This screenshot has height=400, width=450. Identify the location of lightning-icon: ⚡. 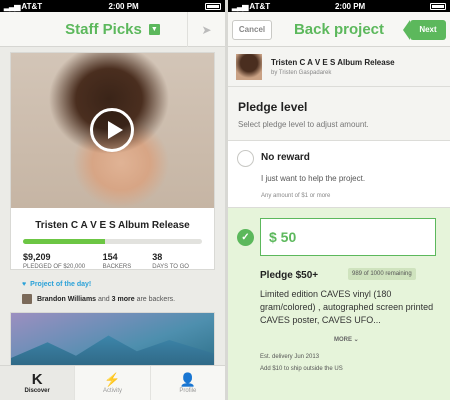
(112, 379).